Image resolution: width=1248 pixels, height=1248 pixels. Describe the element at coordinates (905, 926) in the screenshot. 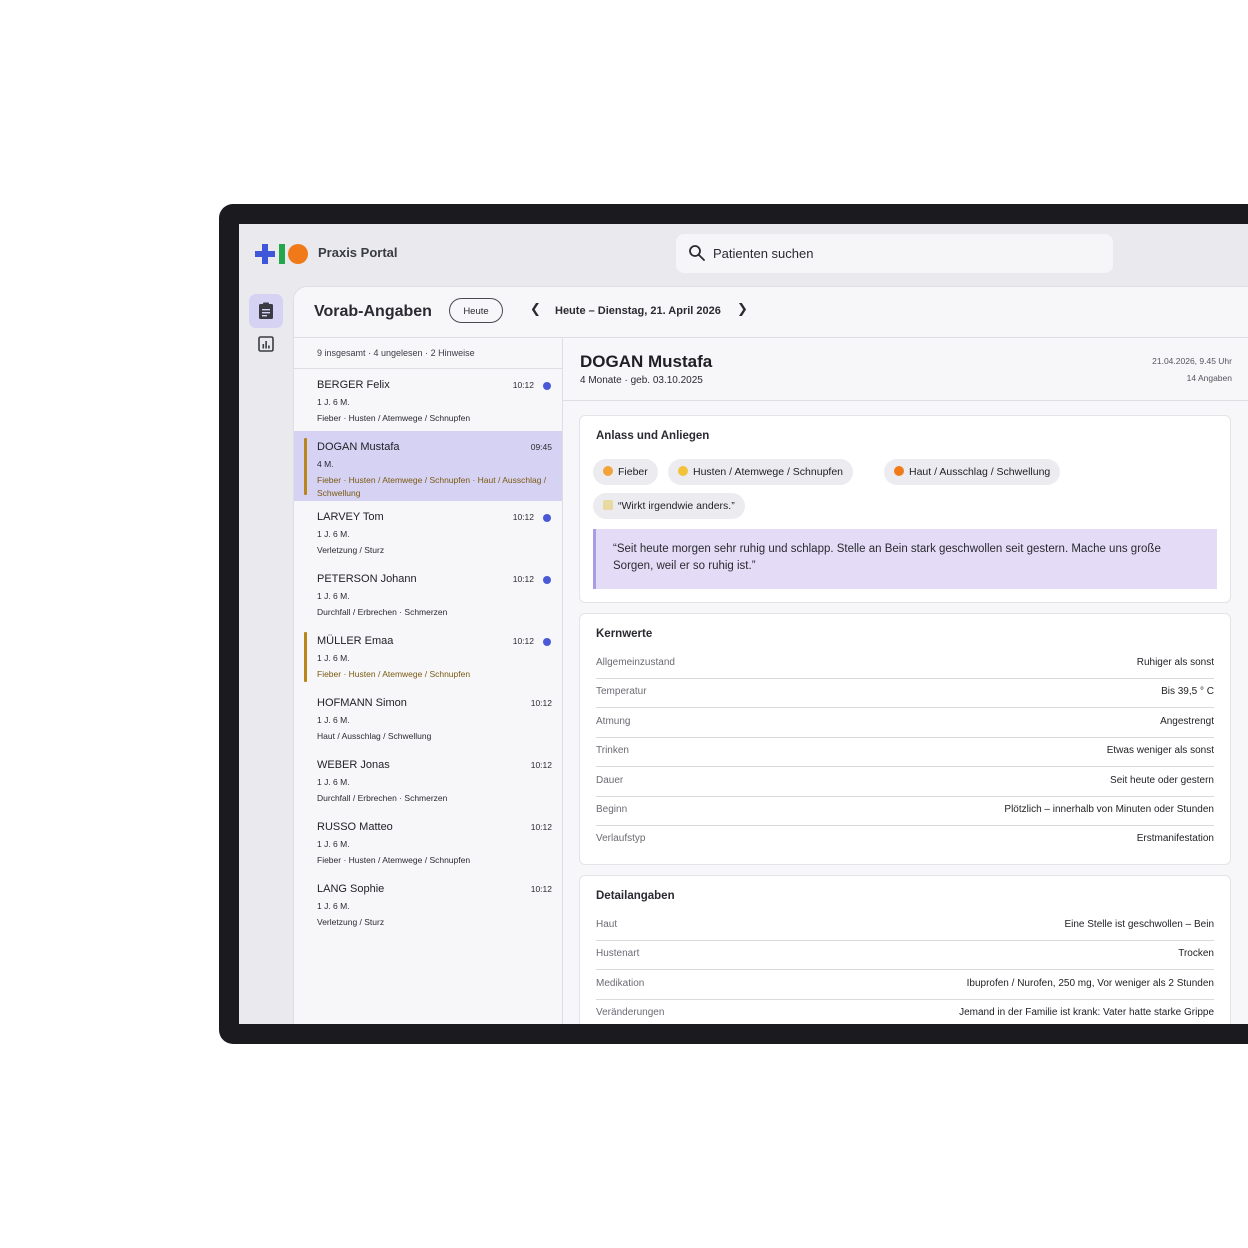

I see `info-row: Haut Eine Stelle ist geschwollen – Bein` at that location.